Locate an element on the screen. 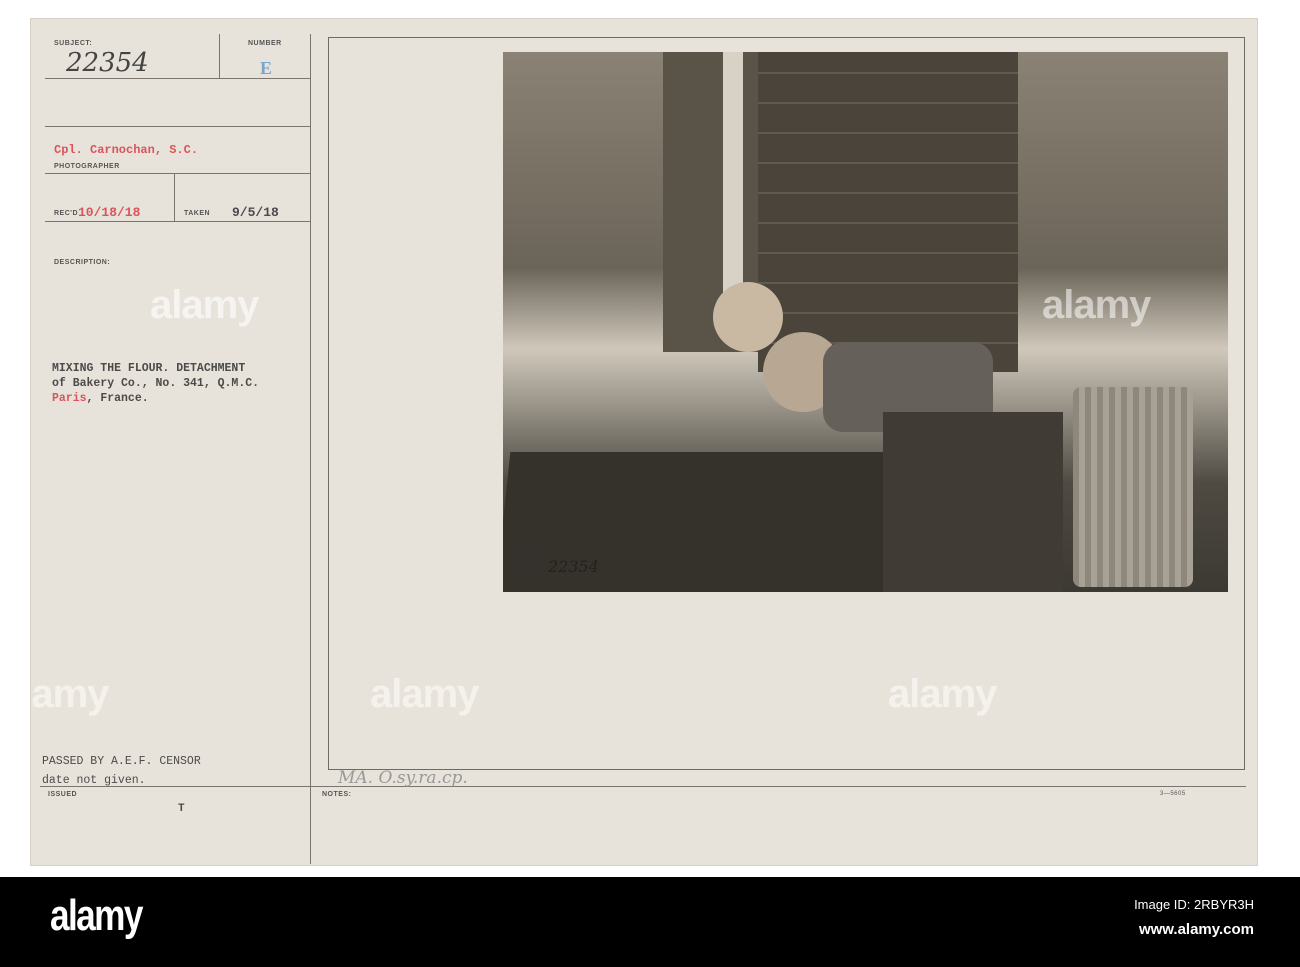  description-line: Paris, France. is located at coordinates (155, 398).